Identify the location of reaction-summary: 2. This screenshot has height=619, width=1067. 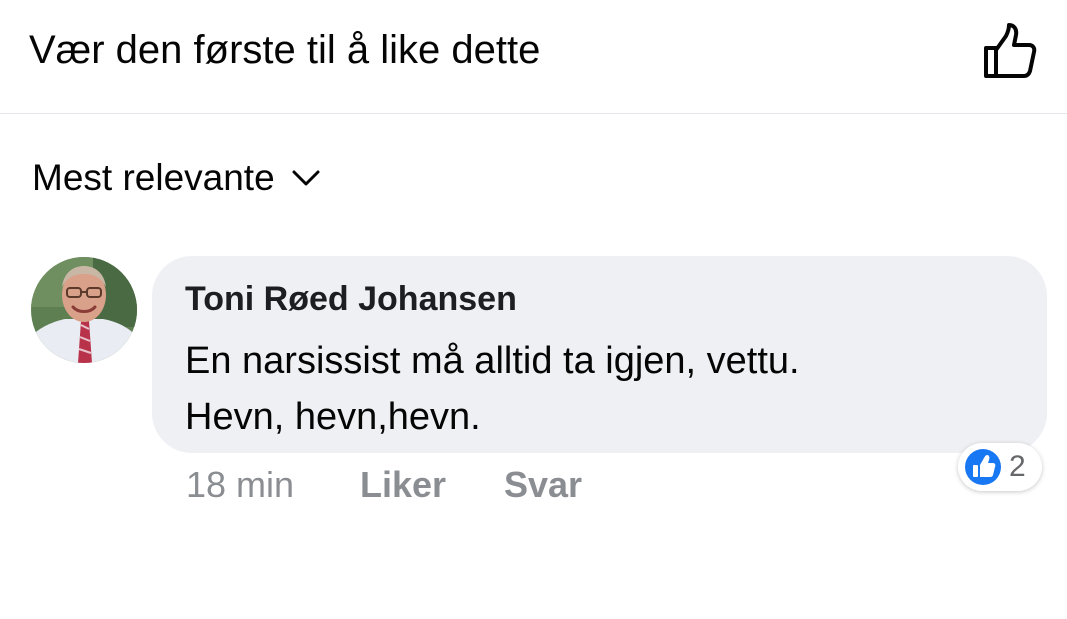
(1000, 467).